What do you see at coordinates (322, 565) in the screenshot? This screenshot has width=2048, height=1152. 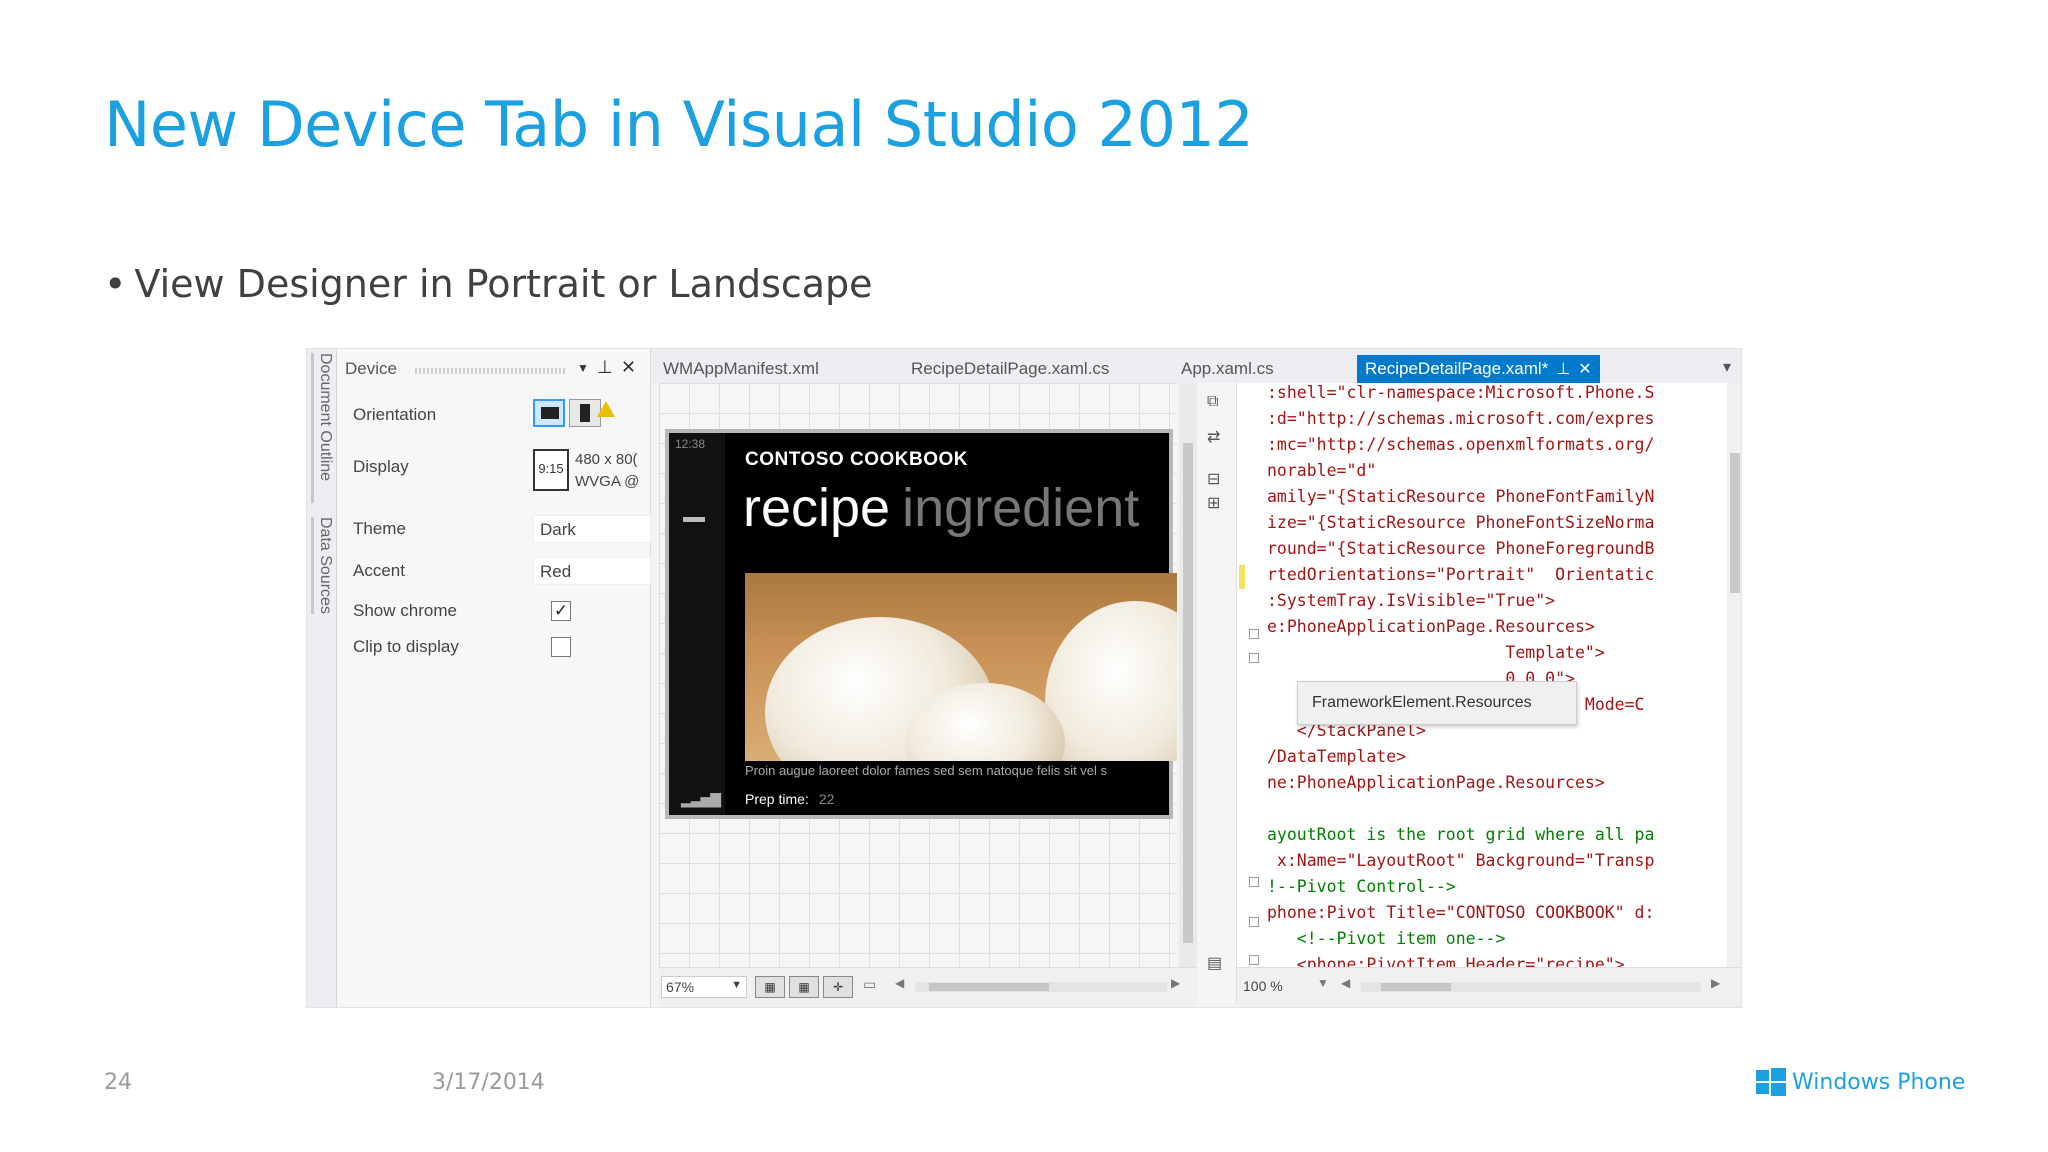 I see `side-tab-data-sources: Data Sources` at bounding box center [322, 565].